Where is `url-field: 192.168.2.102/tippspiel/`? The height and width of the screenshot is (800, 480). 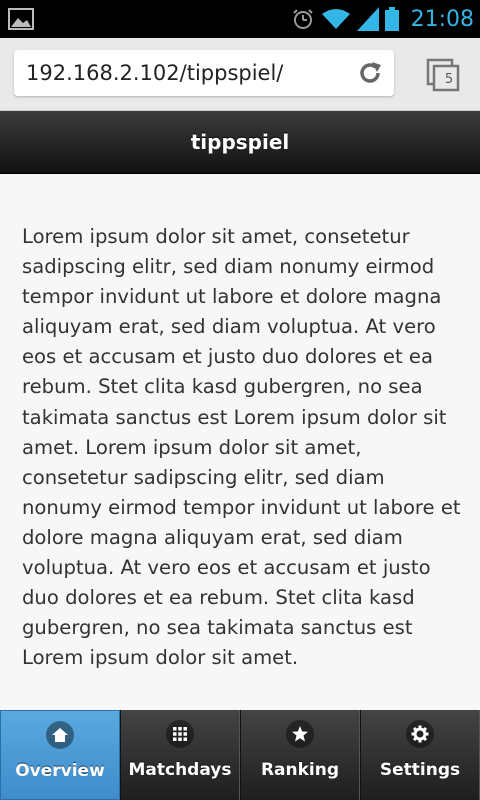
url-field: 192.168.2.102/tippspiel/ is located at coordinates (204, 73).